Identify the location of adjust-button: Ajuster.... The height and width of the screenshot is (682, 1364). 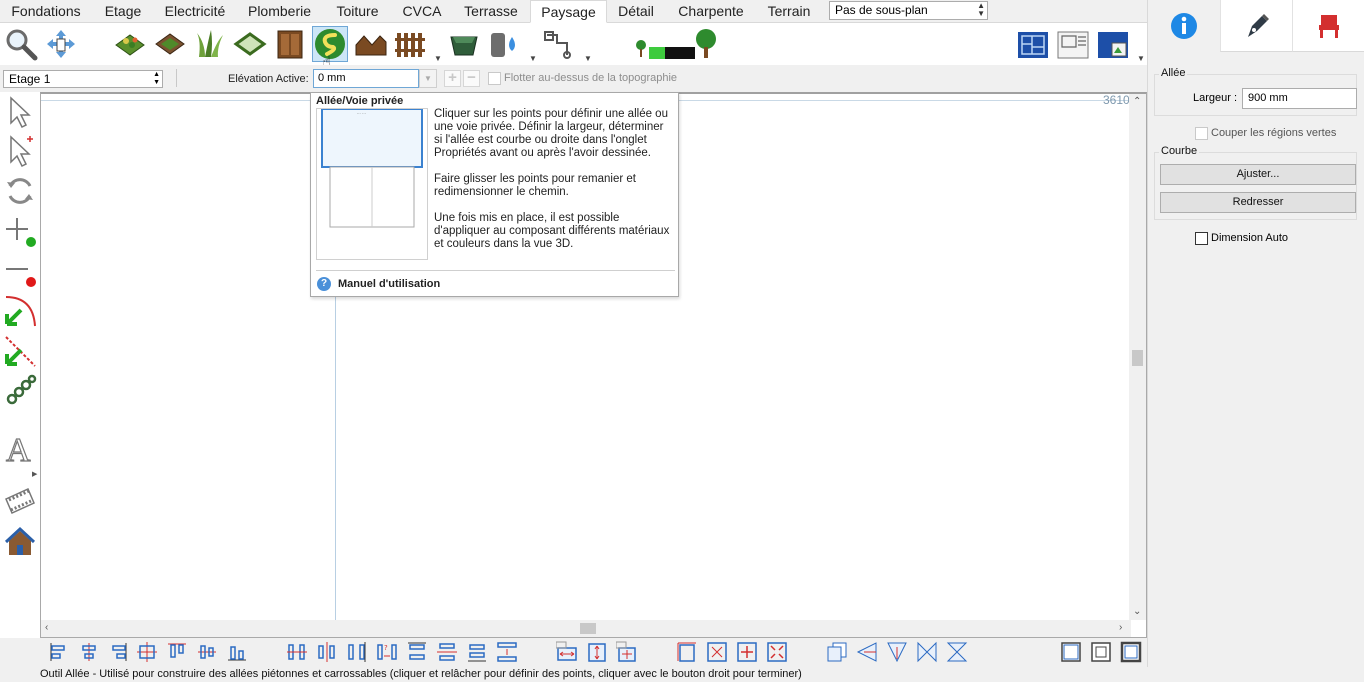
(1258, 174).